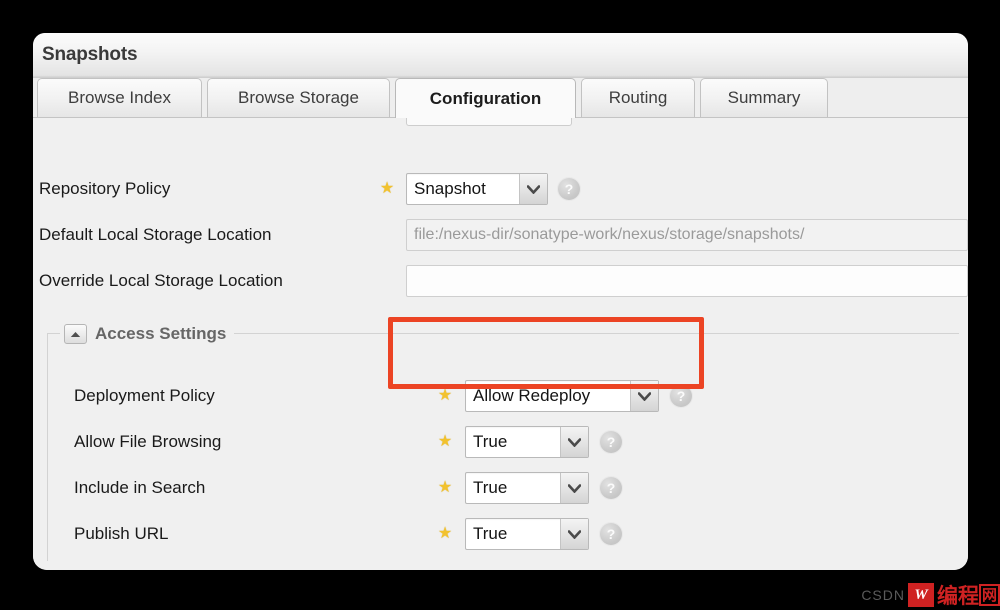 Image resolution: width=1000 pixels, height=610 pixels. What do you see at coordinates (144, 395) in the screenshot?
I see `field-label: Deployment Policy` at bounding box center [144, 395].